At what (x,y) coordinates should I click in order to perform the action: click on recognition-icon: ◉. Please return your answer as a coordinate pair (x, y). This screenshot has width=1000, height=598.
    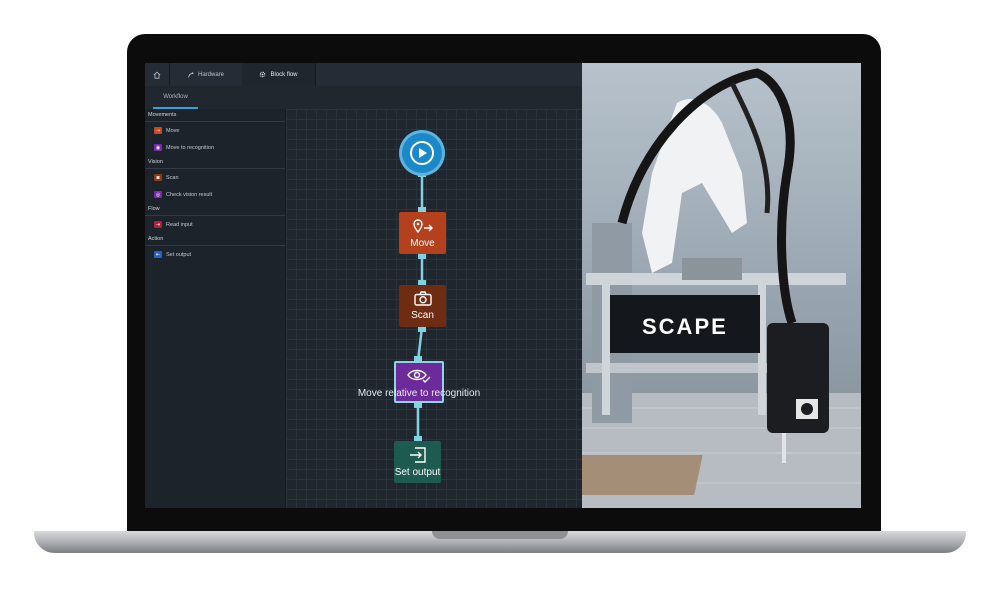
    Looking at the image, I should click on (158, 147).